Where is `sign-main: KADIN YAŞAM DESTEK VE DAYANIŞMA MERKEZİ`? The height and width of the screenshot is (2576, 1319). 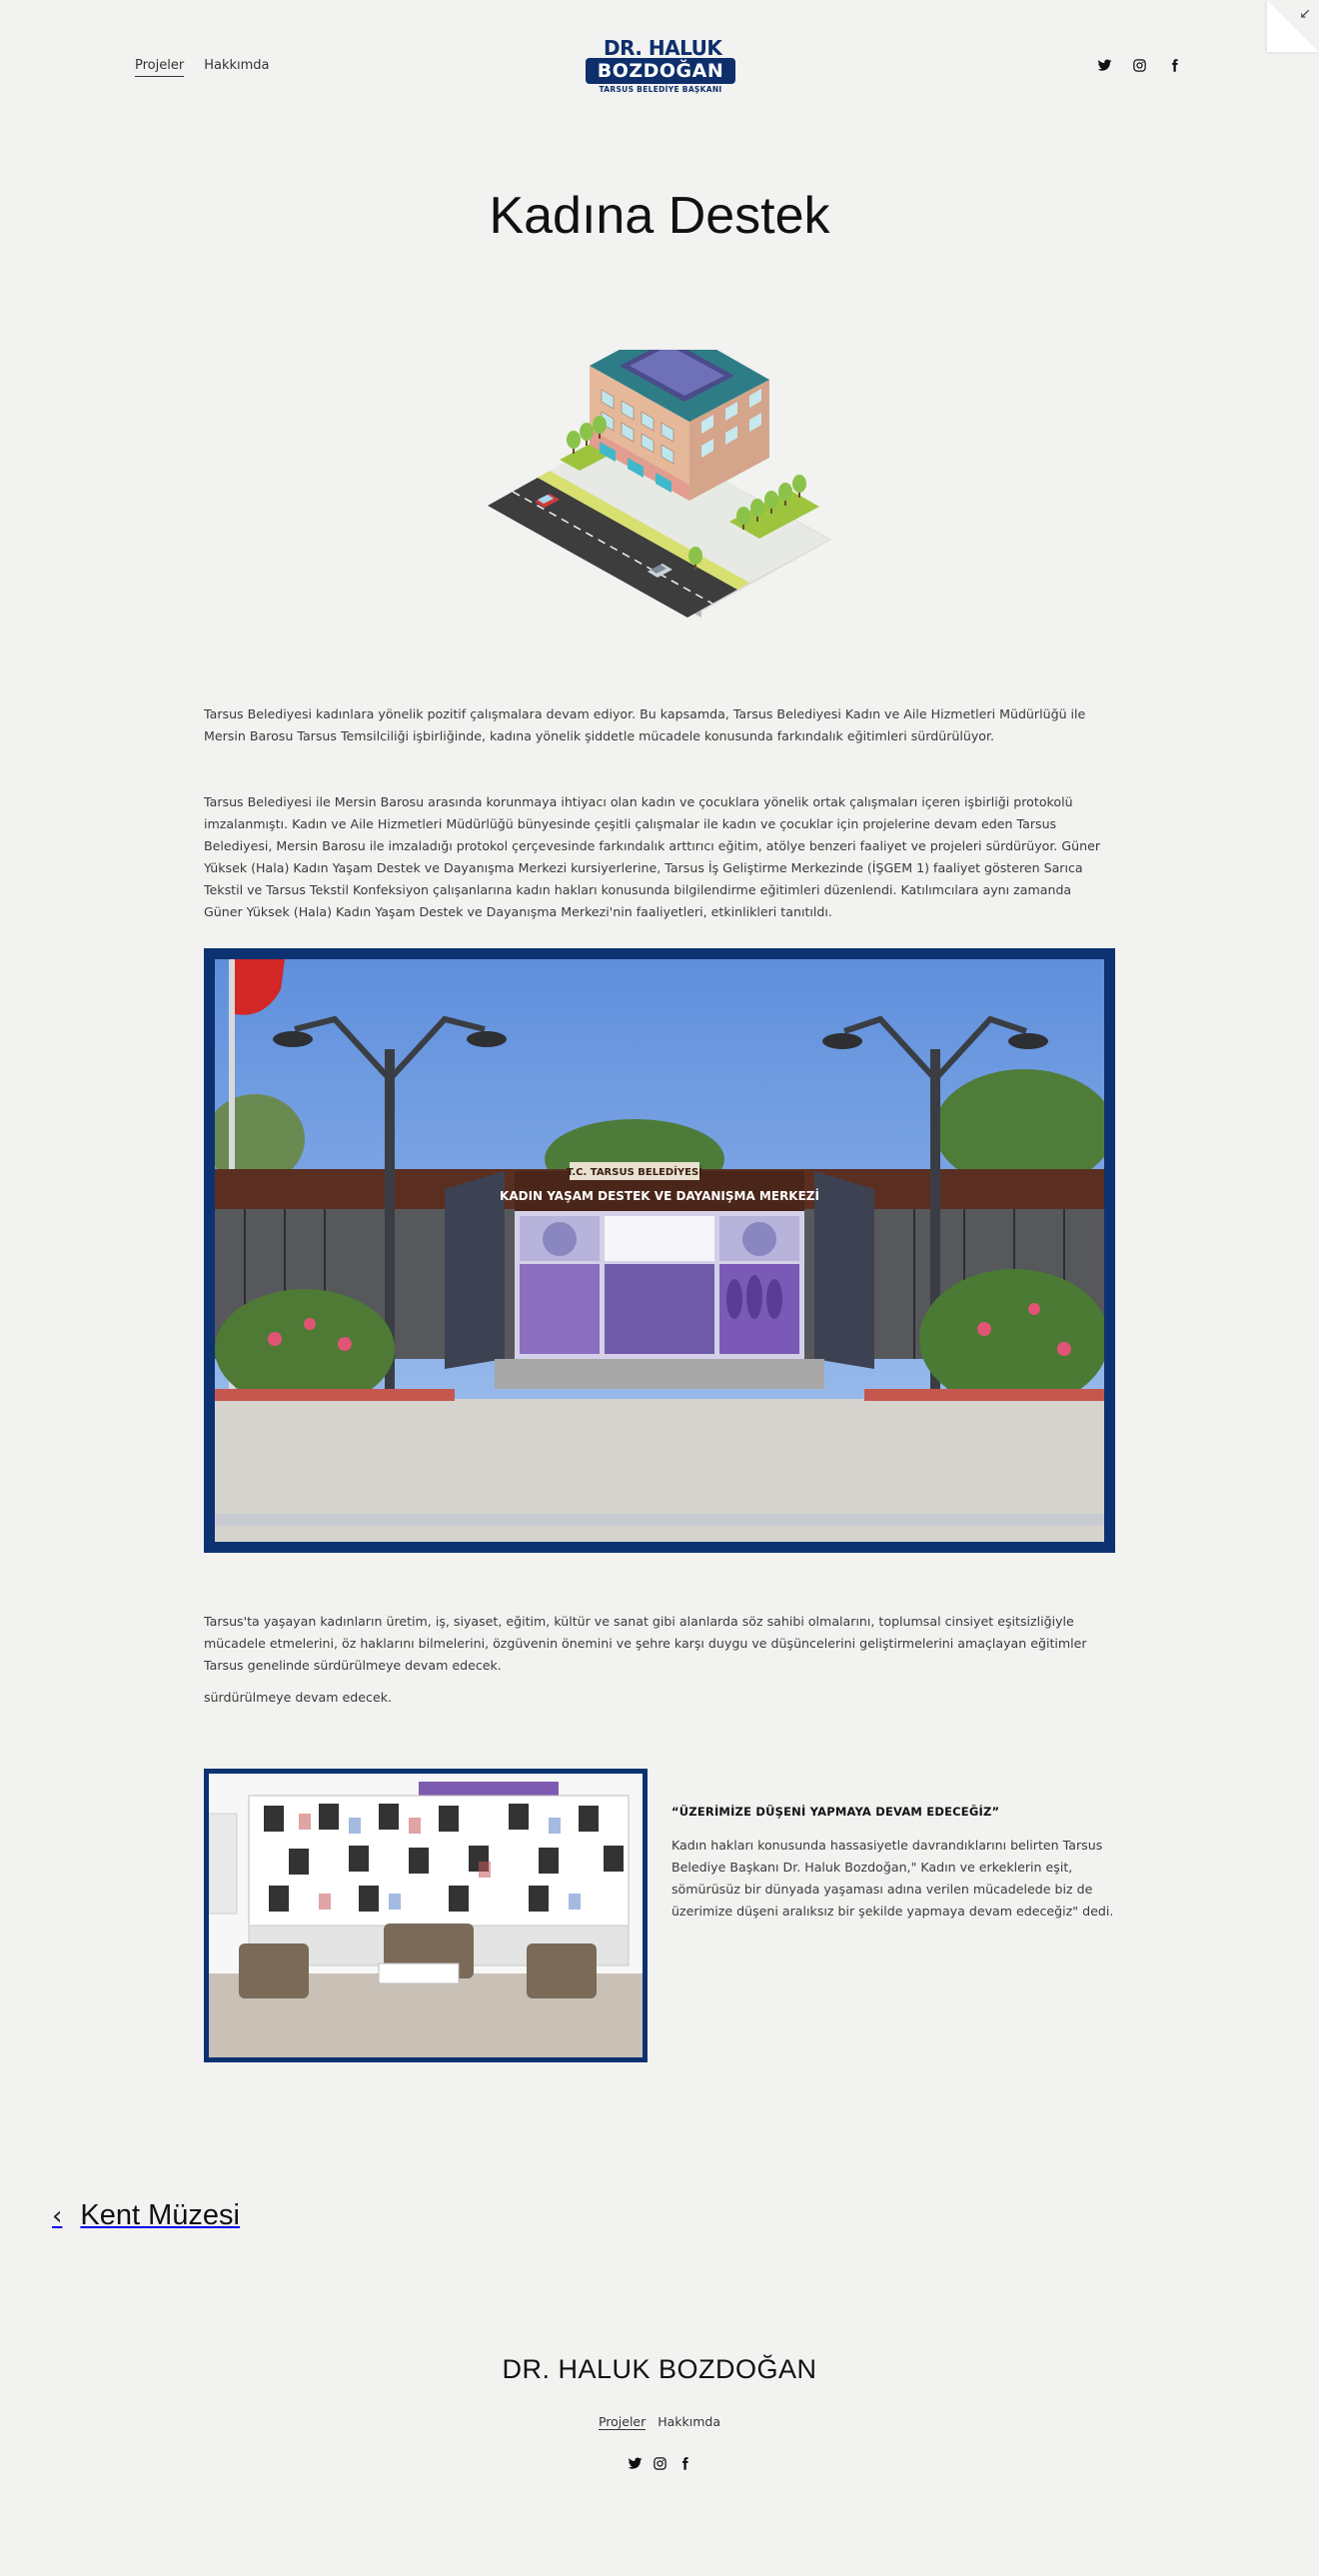
sign-main: KADIN YAŞAM DESTEK VE DAYANIŞMA MERKEZİ is located at coordinates (659, 1195).